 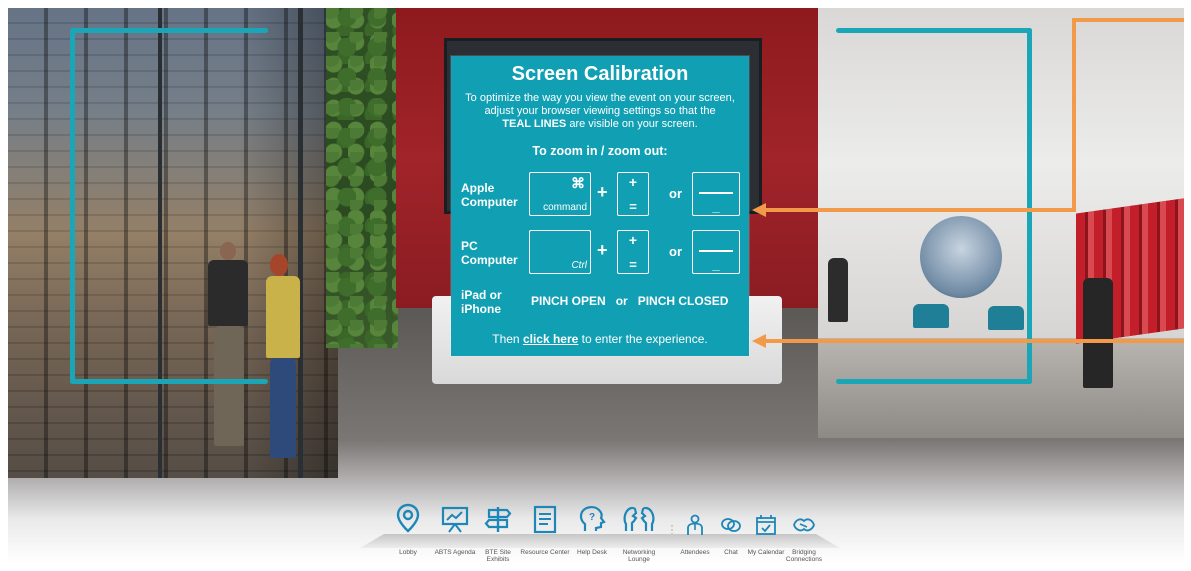 What do you see at coordinates (731, 525) in the screenshot?
I see `chat-bubbles-icon` at bounding box center [731, 525].